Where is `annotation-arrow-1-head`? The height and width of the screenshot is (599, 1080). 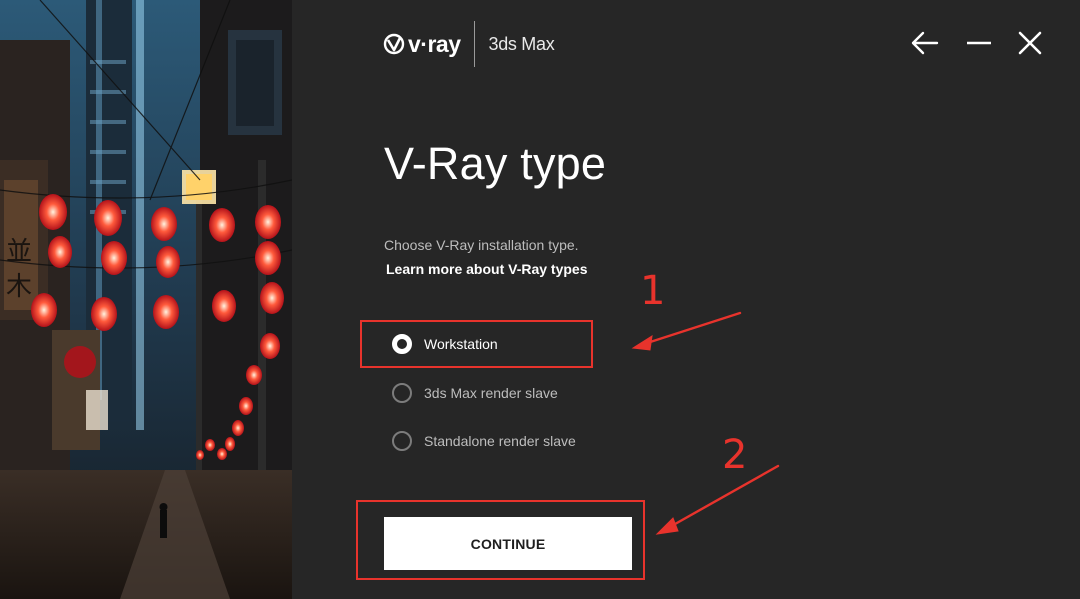 annotation-arrow-1-head is located at coordinates (642, 342).